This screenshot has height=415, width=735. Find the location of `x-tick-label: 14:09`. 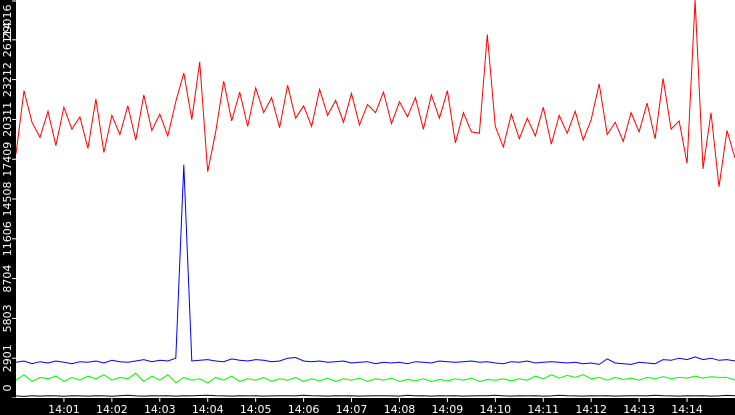

x-tick-label: 14:09 is located at coordinates (448, 409).